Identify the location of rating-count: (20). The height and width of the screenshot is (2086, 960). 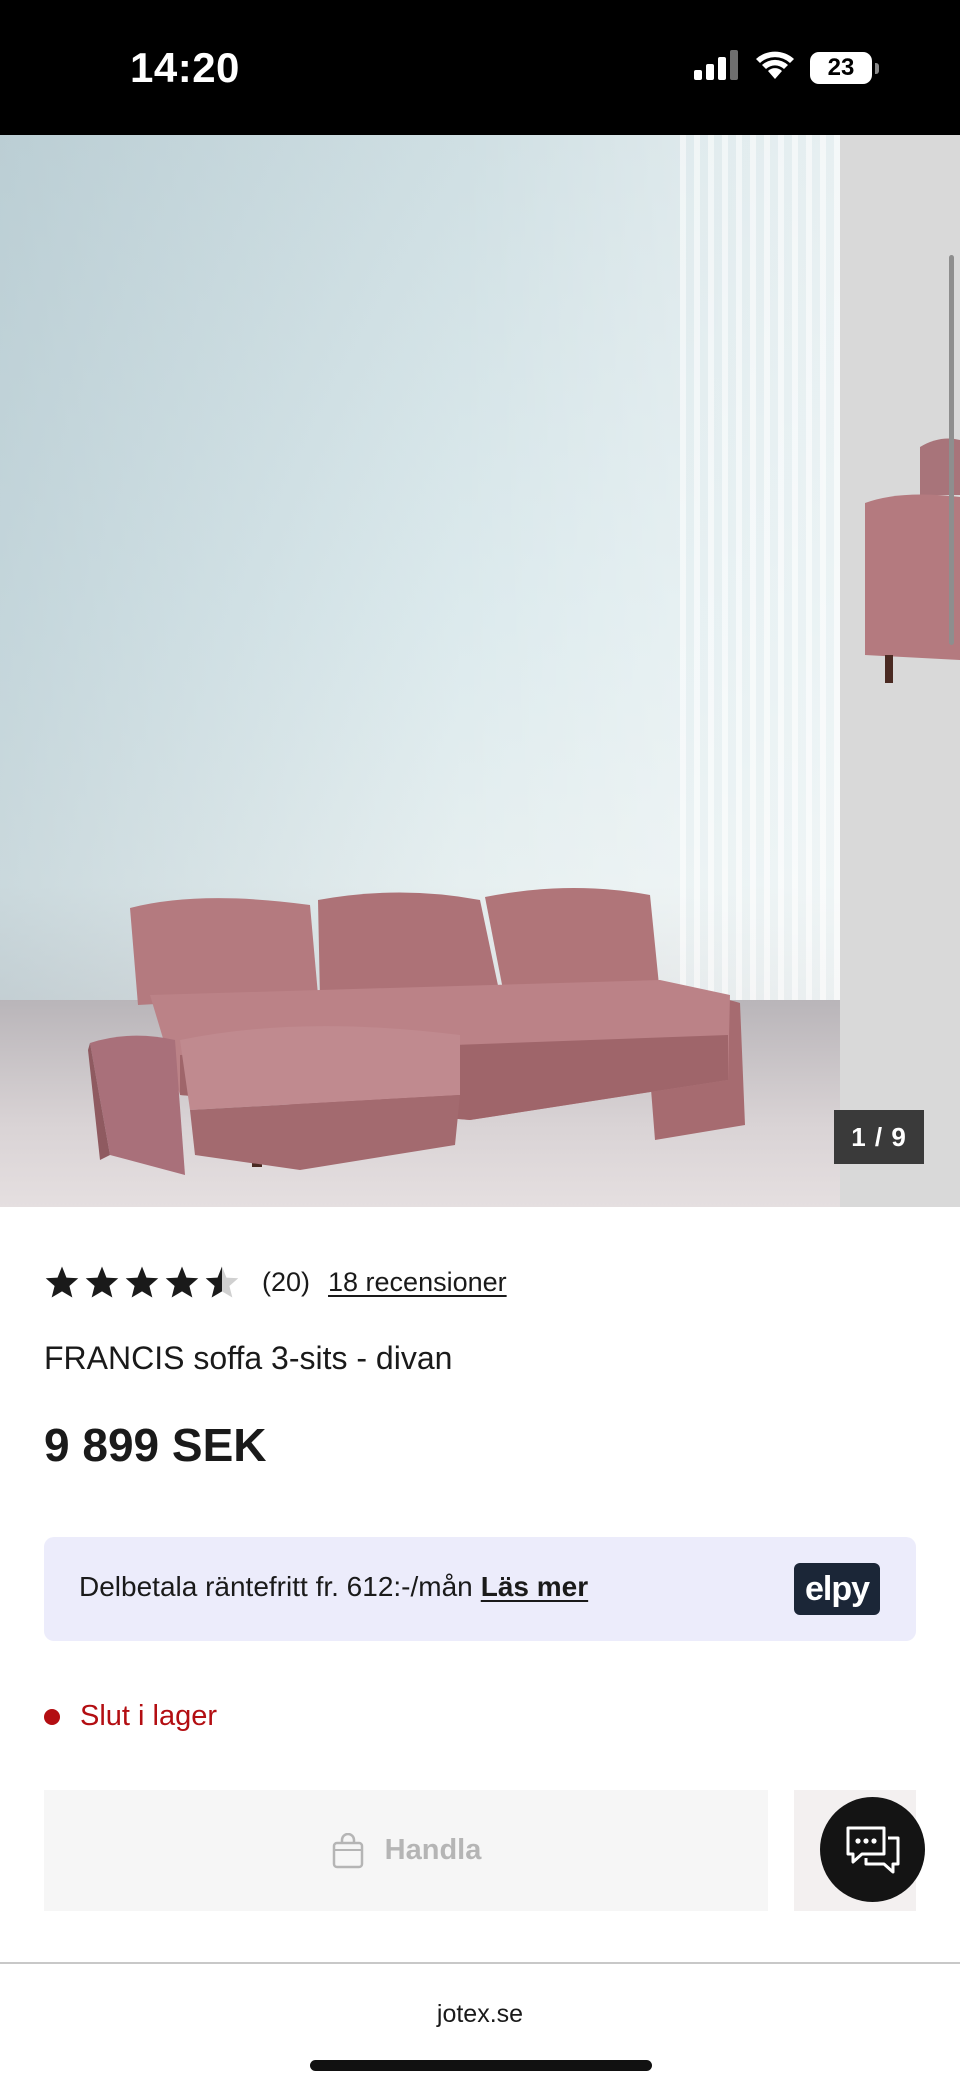
(286, 1281).